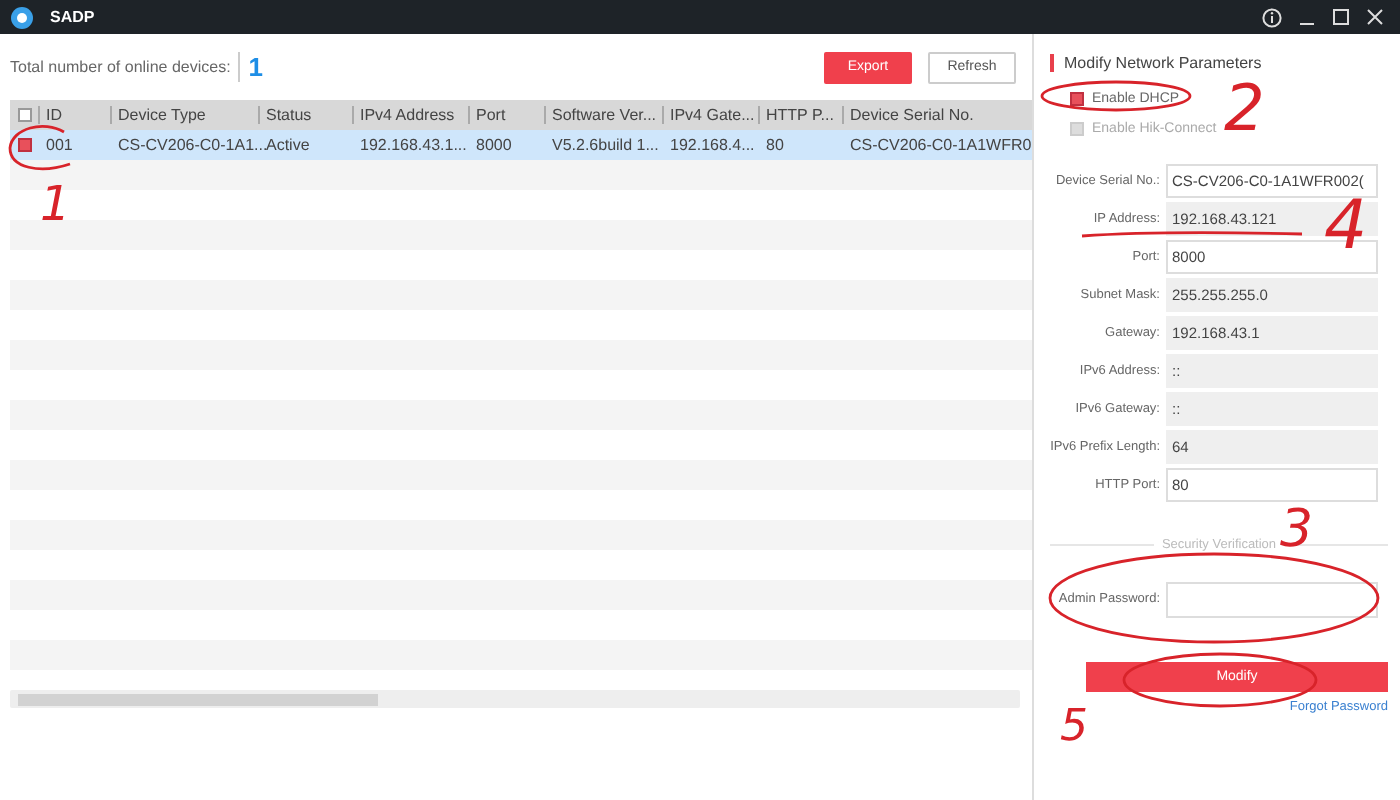  I want to click on column-header: Device Serial No., so click(936, 115).